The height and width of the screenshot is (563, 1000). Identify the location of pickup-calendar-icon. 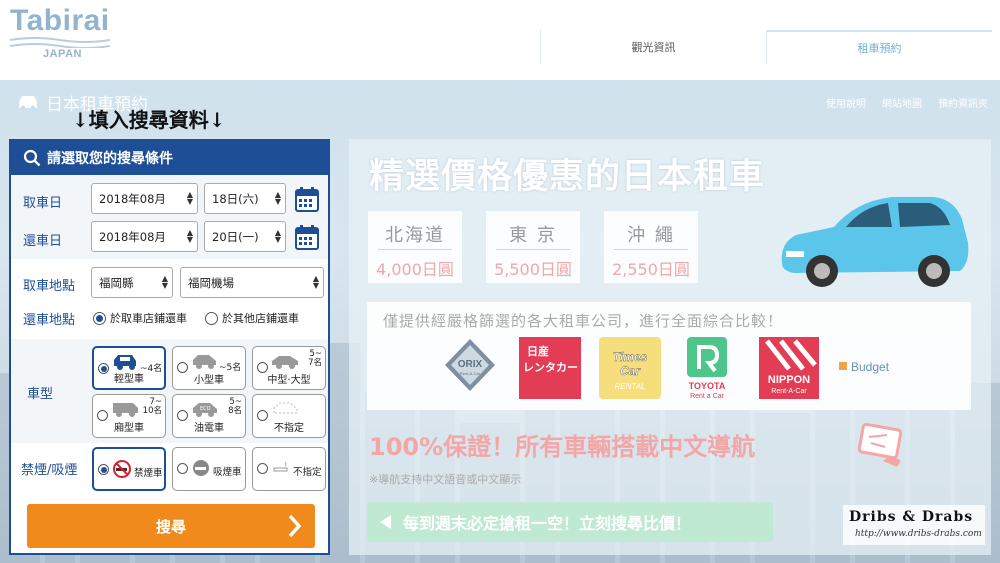
(307, 199).